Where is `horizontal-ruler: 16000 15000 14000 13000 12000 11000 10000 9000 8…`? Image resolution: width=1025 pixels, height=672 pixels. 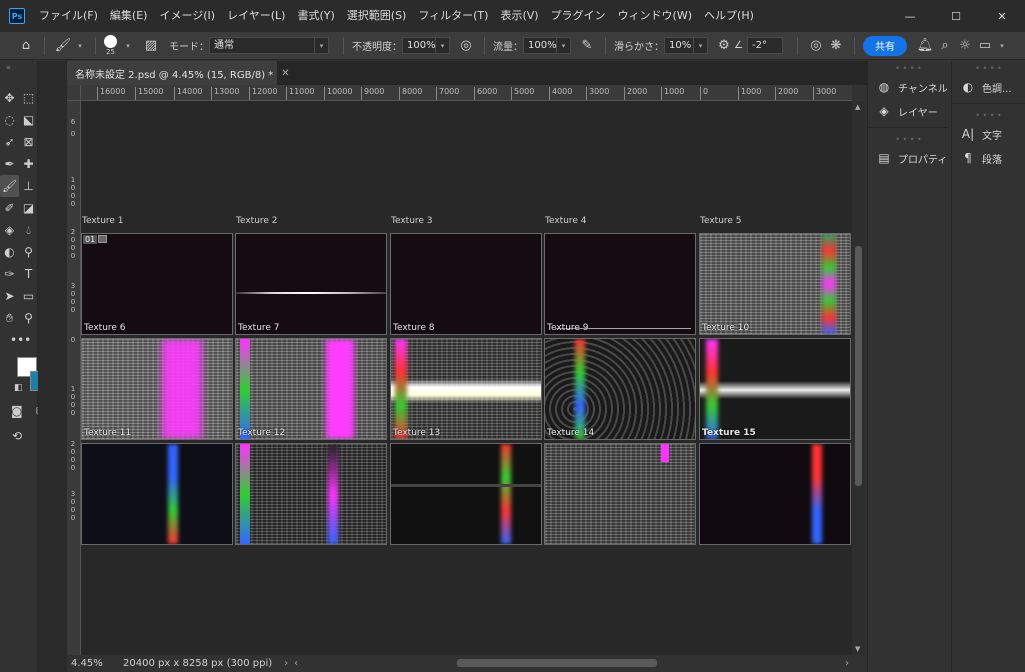
horizontal-ruler: 16000 15000 14000 13000 12000 11000 10000 9000 8… is located at coordinates (466, 93).